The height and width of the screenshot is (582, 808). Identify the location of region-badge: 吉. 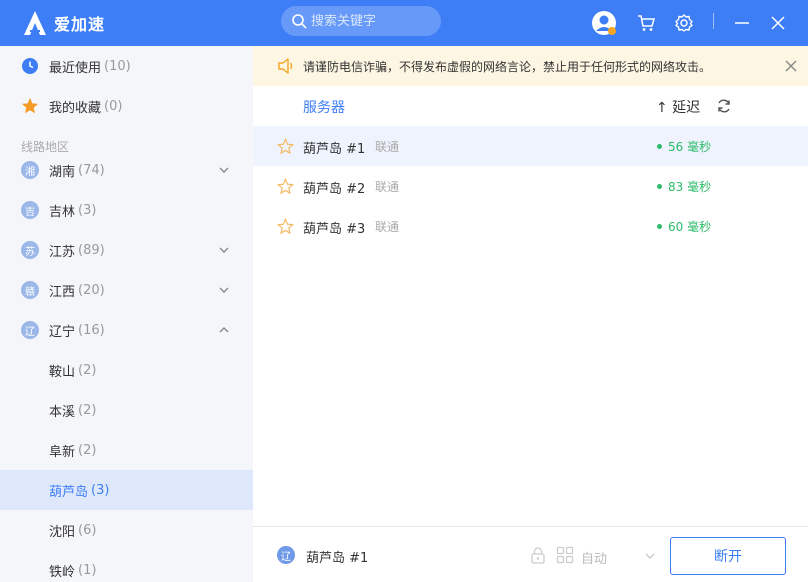
(30, 210).